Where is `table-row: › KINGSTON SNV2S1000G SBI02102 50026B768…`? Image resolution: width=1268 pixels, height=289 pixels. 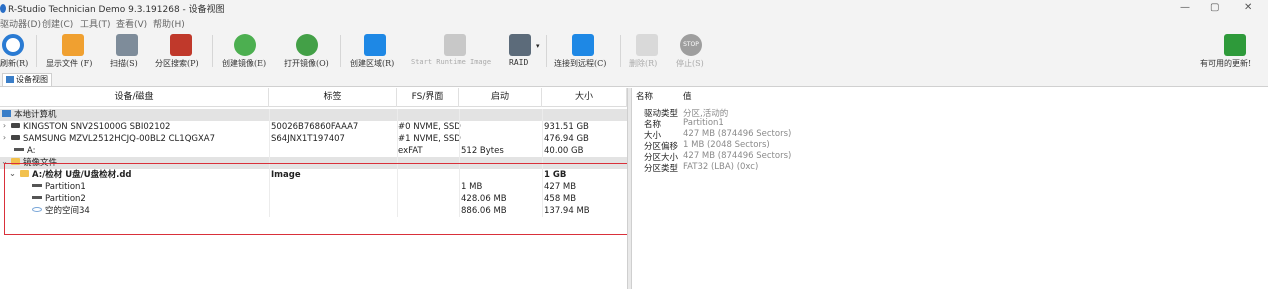
table-row: › KINGSTON SNV2S1000G SBI02102 50026B768… is located at coordinates (313, 127).